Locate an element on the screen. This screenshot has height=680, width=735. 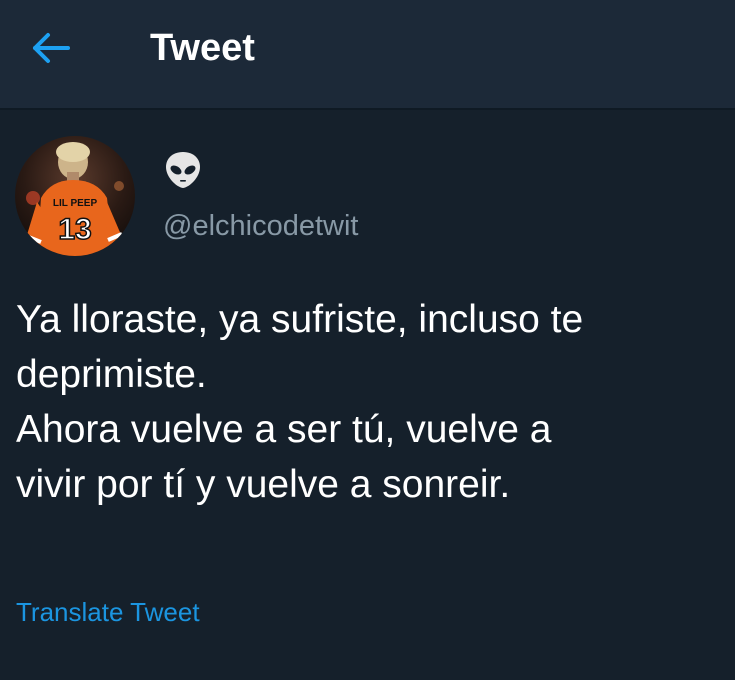
translate-tweet-link: Translate Tweet is located at coordinates (108, 612).